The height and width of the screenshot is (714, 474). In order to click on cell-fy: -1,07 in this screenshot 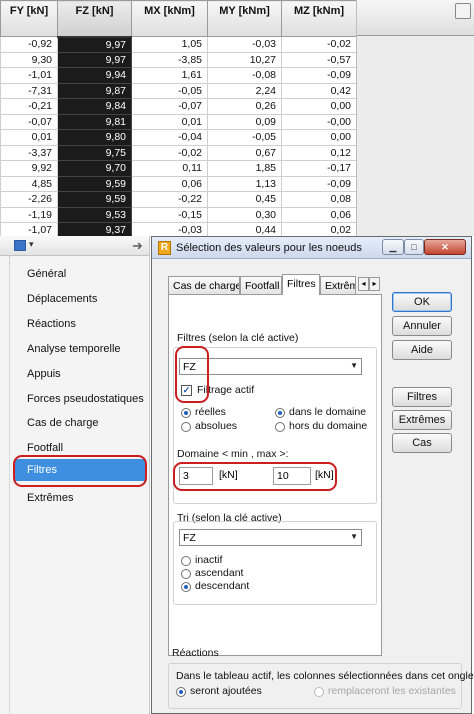, I will do `click(29, 229)`.